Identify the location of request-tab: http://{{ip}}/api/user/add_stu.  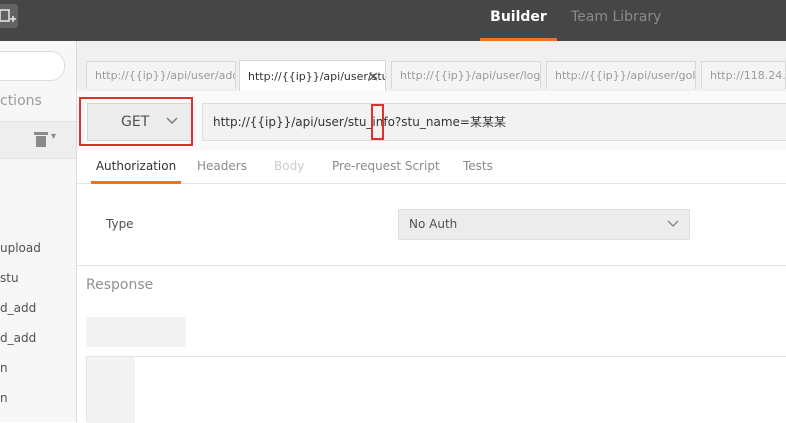
(161, 75).